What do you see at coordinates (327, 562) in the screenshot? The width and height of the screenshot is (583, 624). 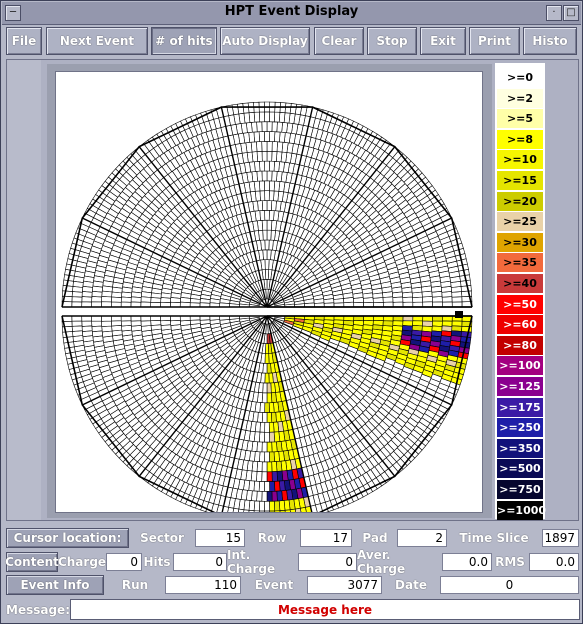 I see `int-charge-value: 0` at bounding box center [327, 562].